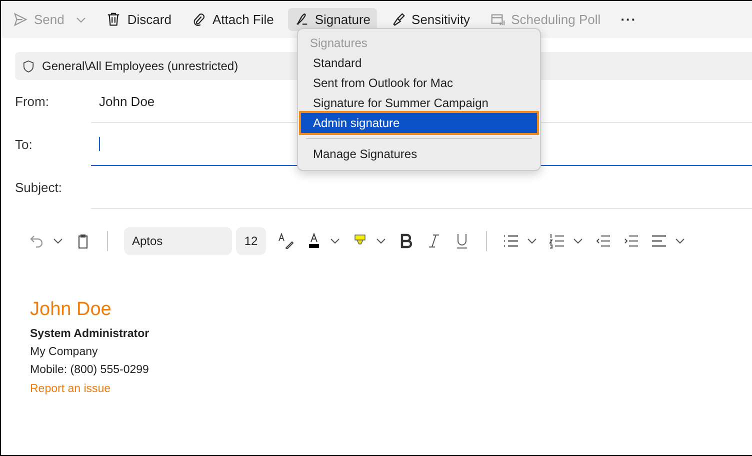 The height and width of the screenshot is (456, 752). I want to click on sensitivity-label: General\All Employees (unrestricted), so click(140, 66).